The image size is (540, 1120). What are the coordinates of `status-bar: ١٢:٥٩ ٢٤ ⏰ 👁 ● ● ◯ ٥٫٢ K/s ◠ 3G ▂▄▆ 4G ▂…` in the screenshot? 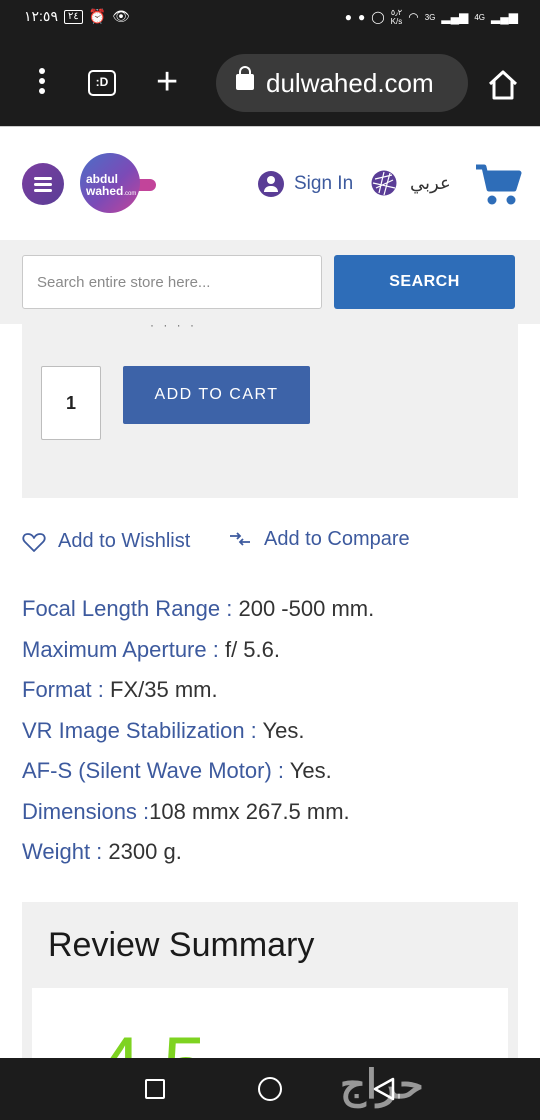 It's located at (270, 19).